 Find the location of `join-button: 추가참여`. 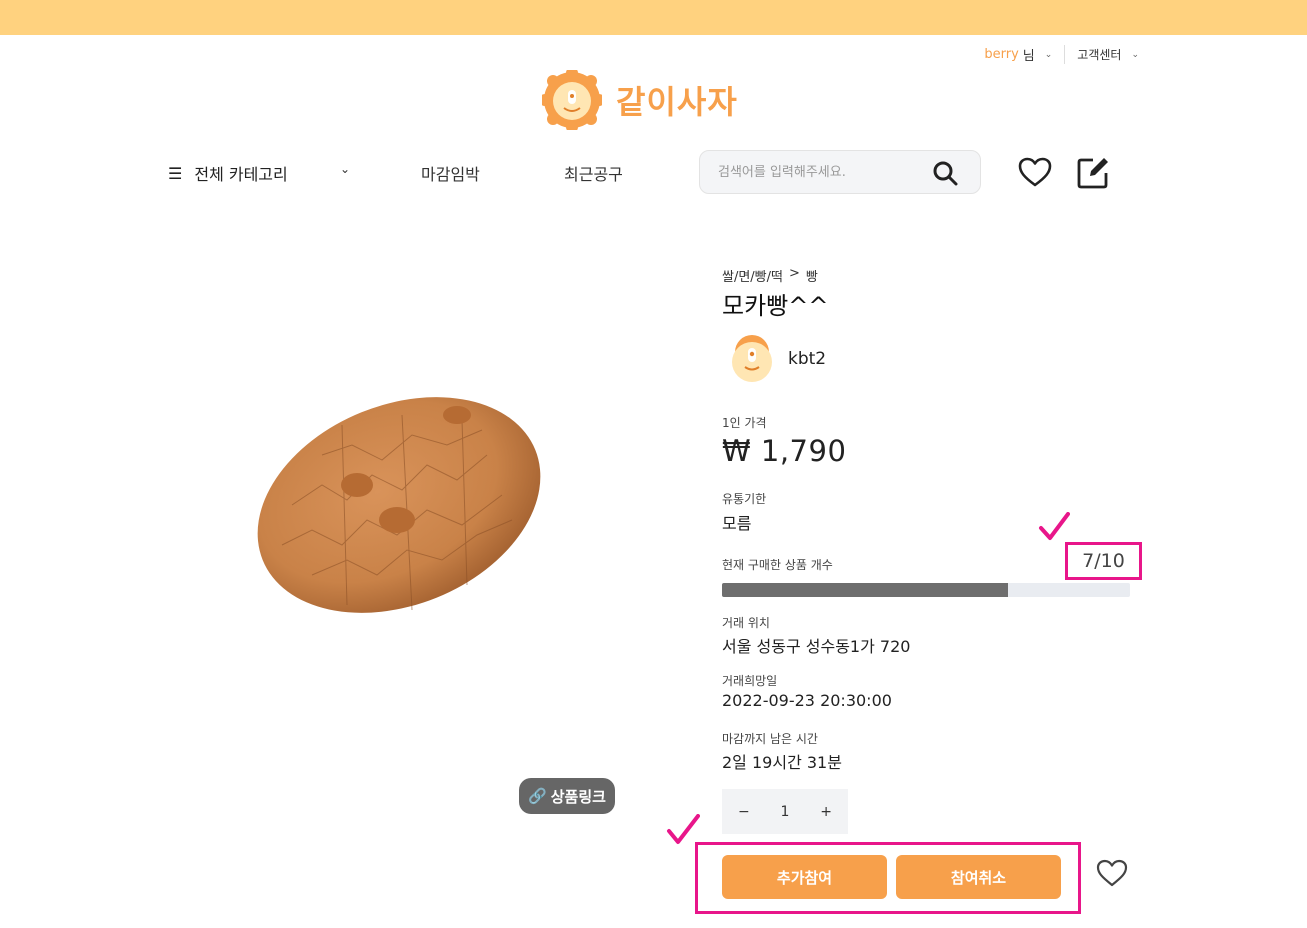

join-button: 추가참여 is located at coordinates (804, 877).